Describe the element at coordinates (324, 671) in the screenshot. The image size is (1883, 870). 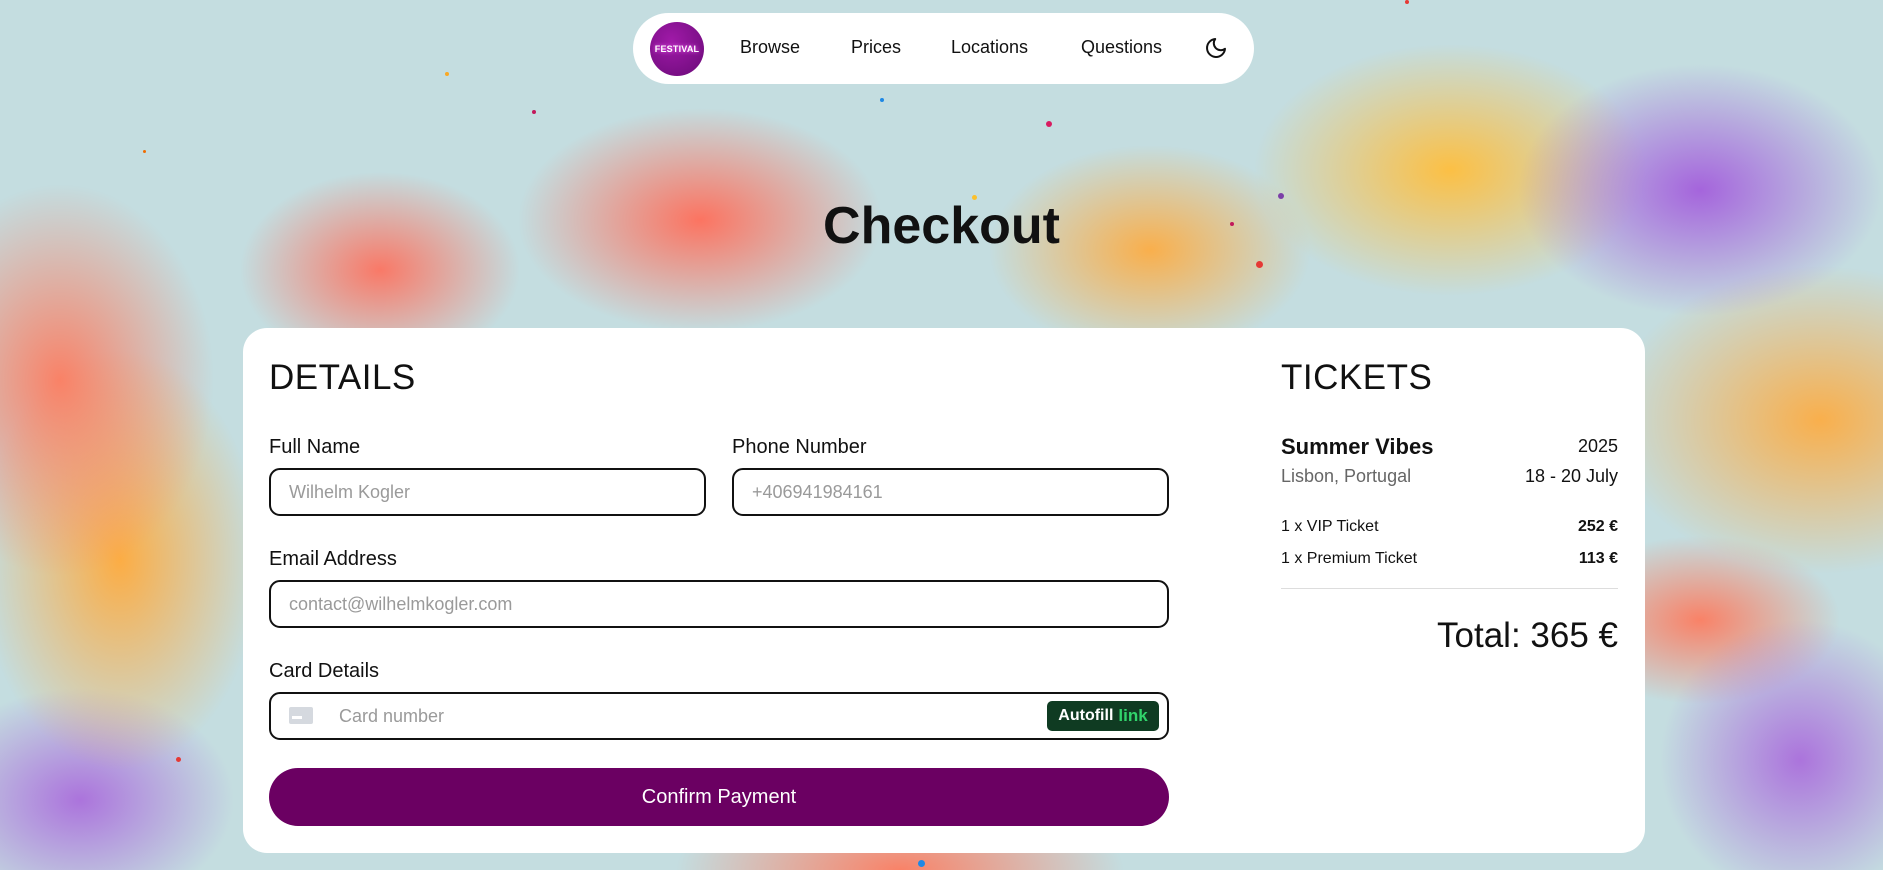
I see `card-details-label: Card Details` at that location.